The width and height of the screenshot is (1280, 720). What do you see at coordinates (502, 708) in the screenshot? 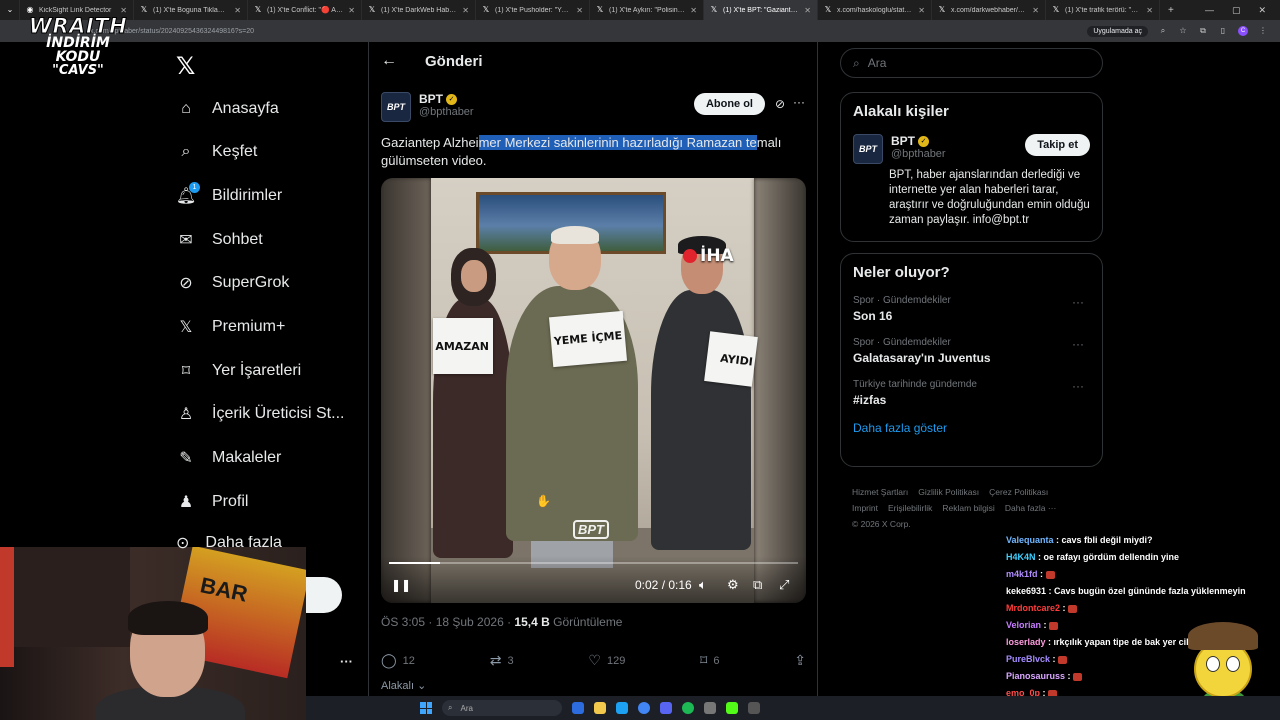
I see `taskbar-search: ⌕ Ara` at bounding box center [502, 708].